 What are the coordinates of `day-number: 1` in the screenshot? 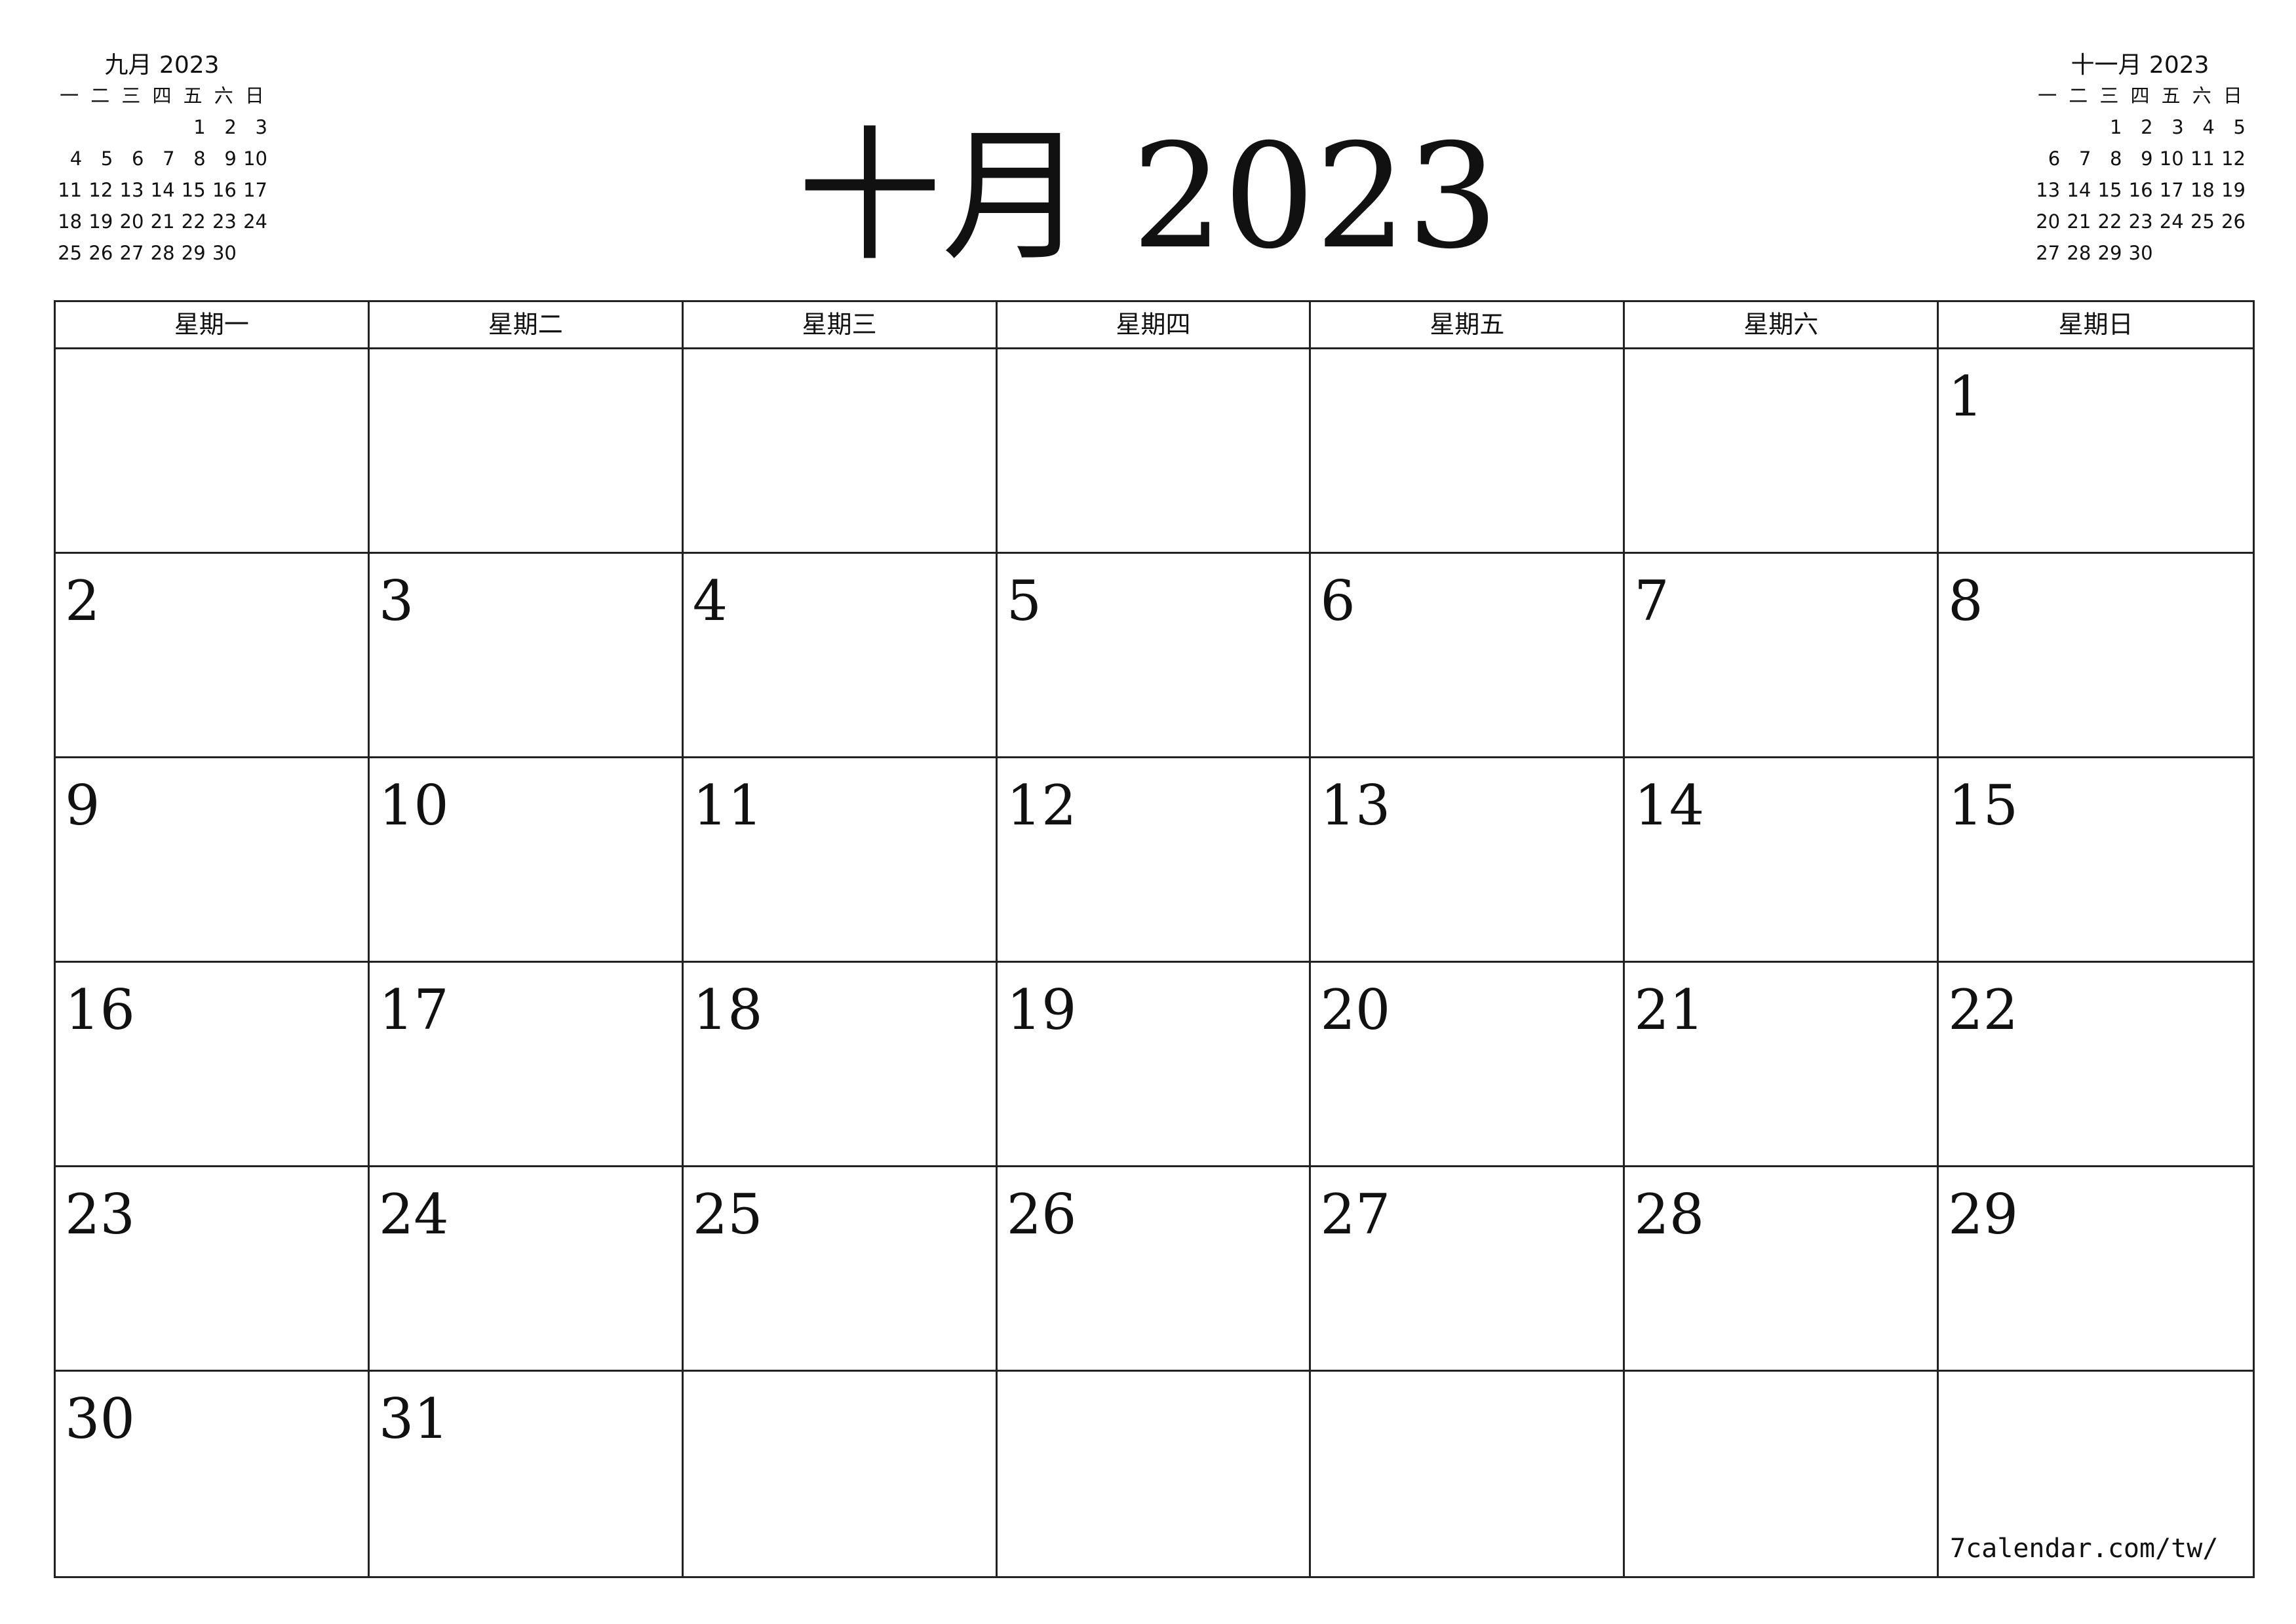 It's located at (1966, 397).